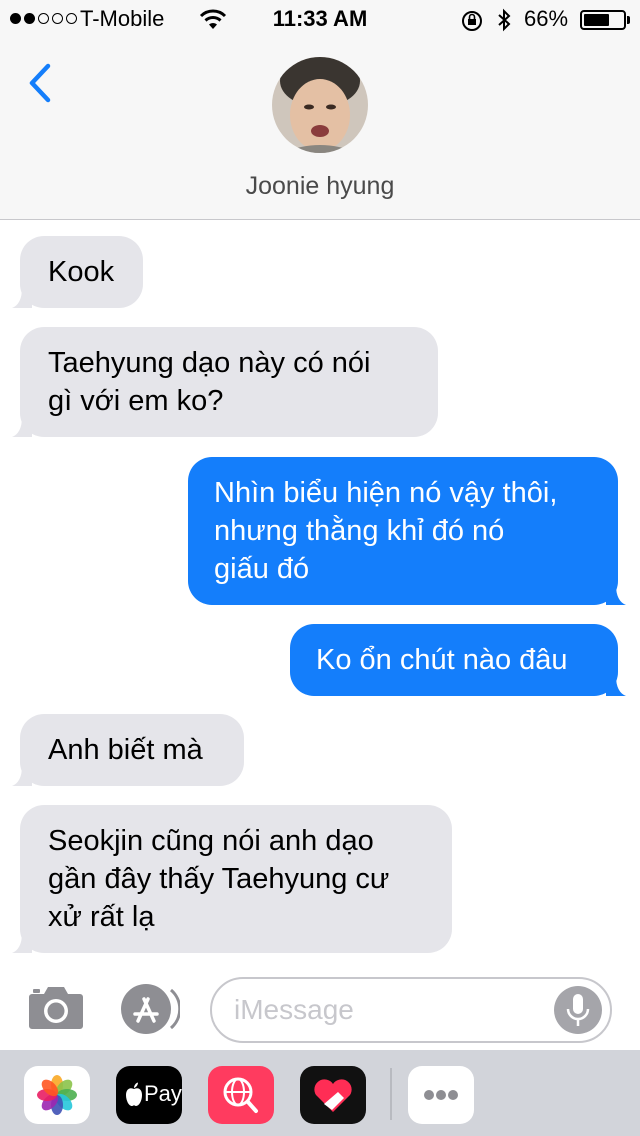 The width and height of the screenshot is (640, 1136). What do you see at coordinates (546, 18) in the screenshot?
I see `battery-percentage: 66%` at bounding box center [546, 18].